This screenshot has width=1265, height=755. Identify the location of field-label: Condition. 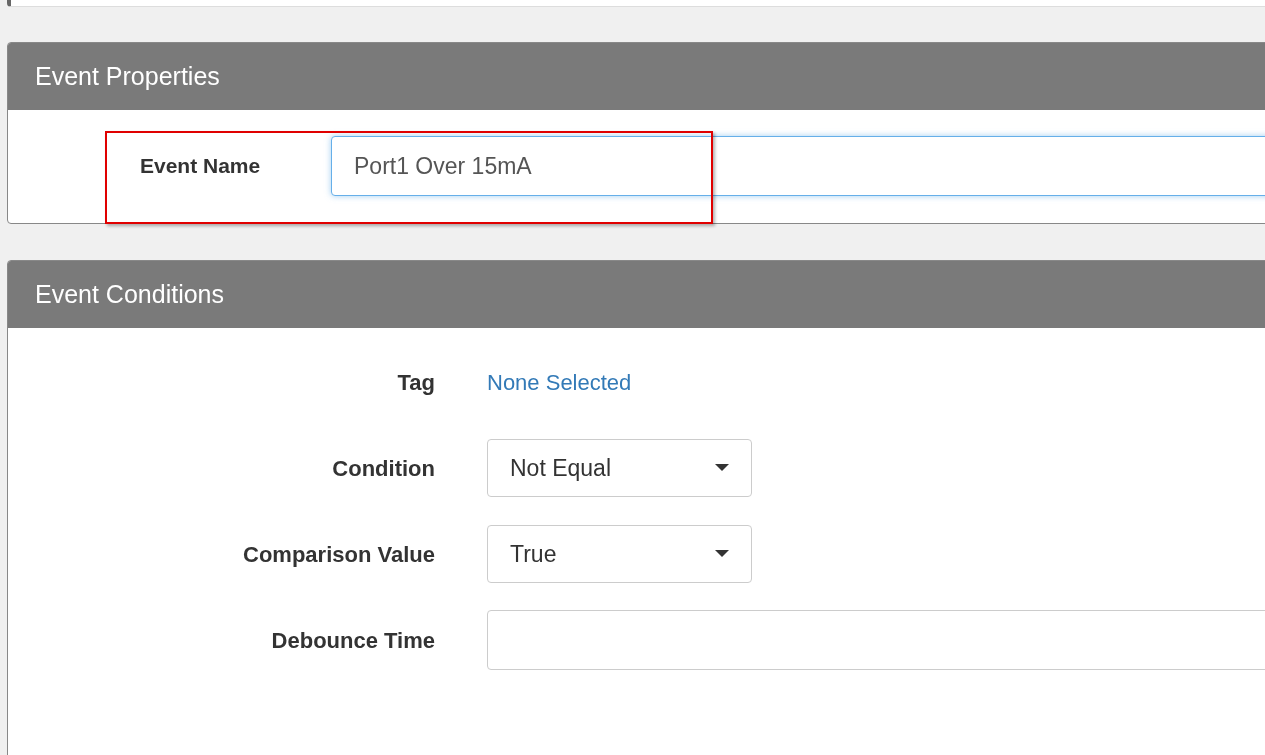
(383, 468).